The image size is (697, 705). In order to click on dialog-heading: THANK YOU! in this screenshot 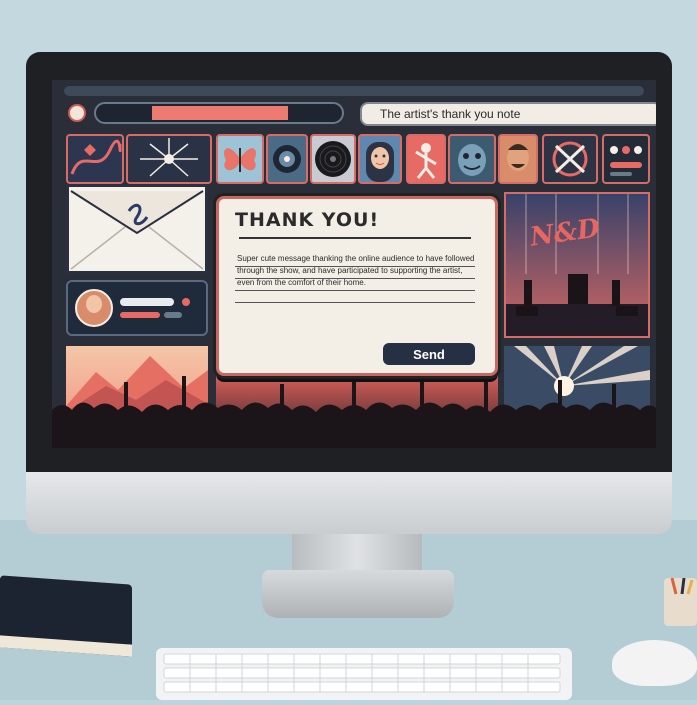, I will do `click(307, 220)`.